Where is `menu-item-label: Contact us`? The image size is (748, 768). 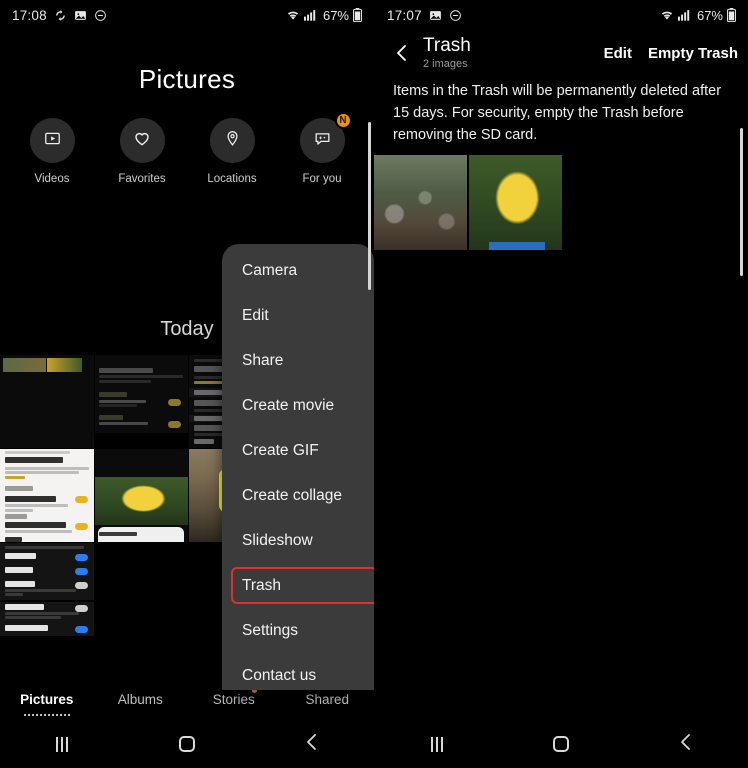 menu-item-label: Contact us is located at coordinates (279, 675).